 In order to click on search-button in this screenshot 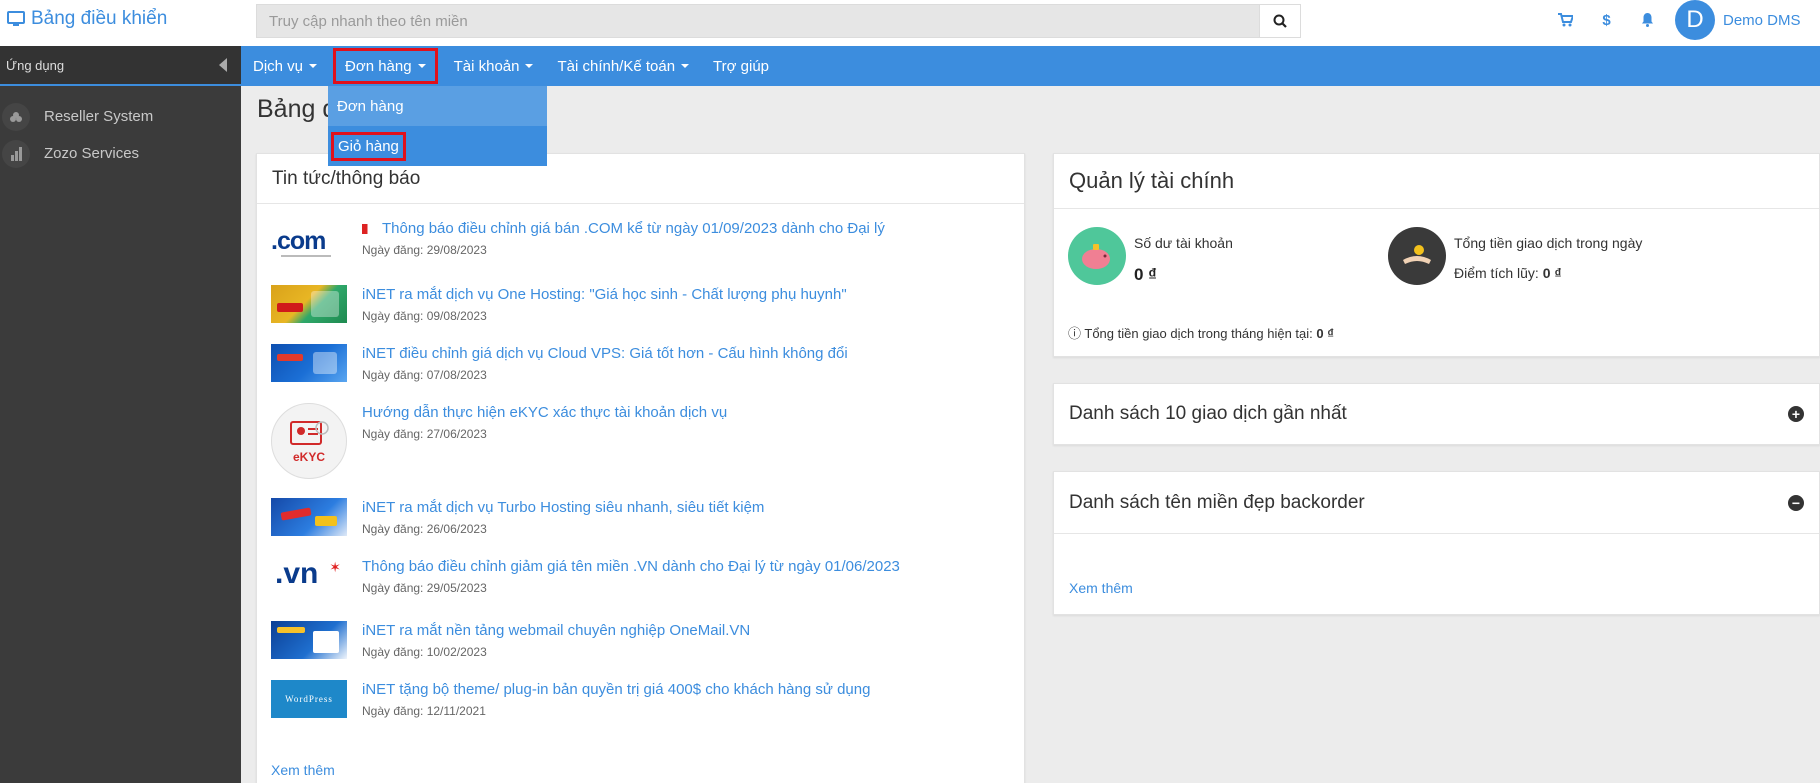, I will do `click(1280, 21)`.